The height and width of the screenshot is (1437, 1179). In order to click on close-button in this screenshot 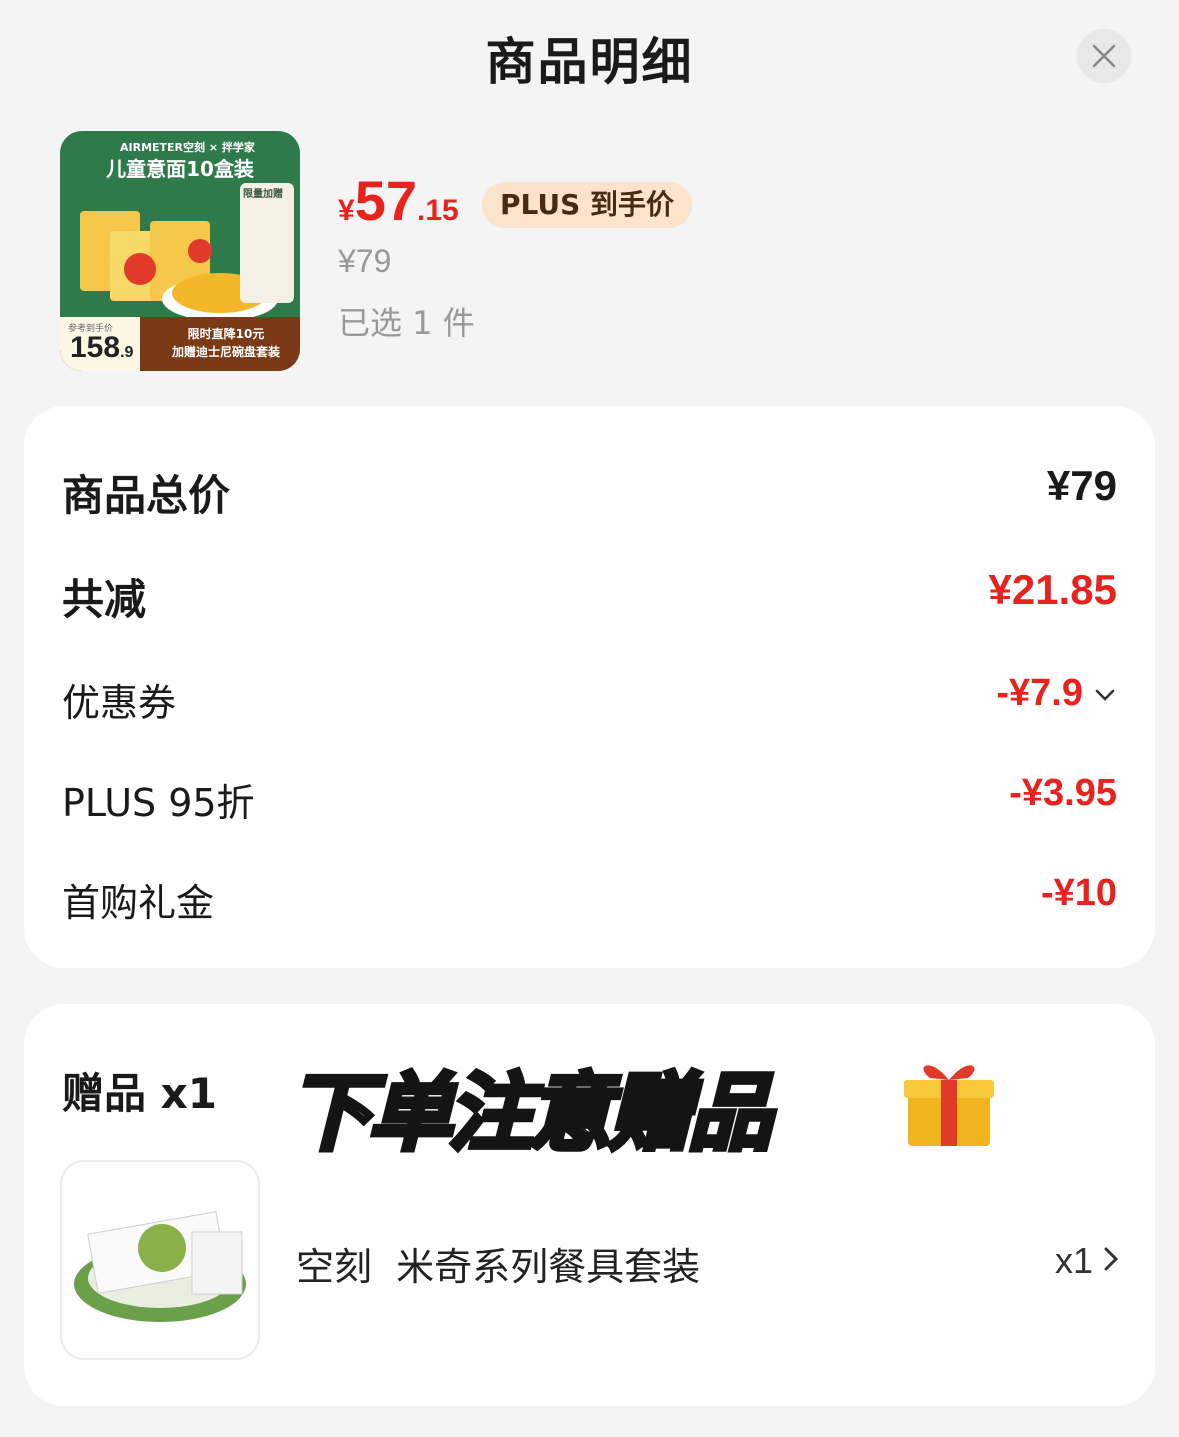, I will do `click(1104, 56)`.